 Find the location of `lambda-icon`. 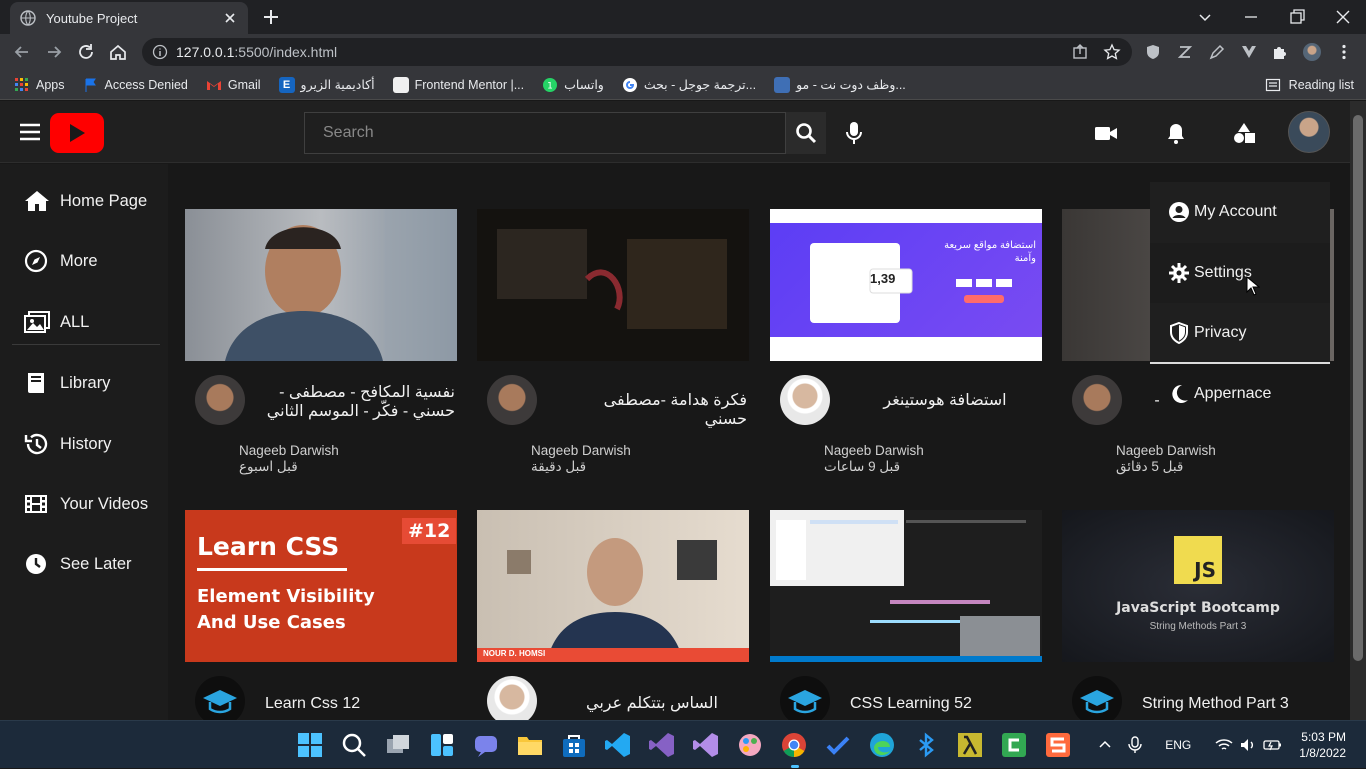

lambda-icon is located at coordinates (970, 745).